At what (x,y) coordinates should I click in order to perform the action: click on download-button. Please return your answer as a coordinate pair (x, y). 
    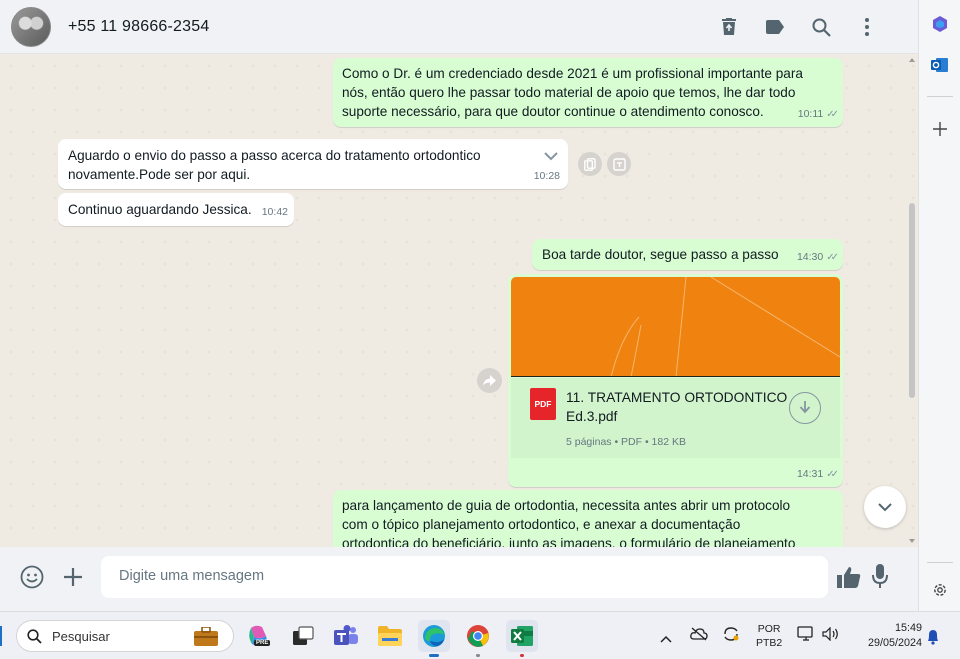
    Looking at the image, I should click on (805, 408).